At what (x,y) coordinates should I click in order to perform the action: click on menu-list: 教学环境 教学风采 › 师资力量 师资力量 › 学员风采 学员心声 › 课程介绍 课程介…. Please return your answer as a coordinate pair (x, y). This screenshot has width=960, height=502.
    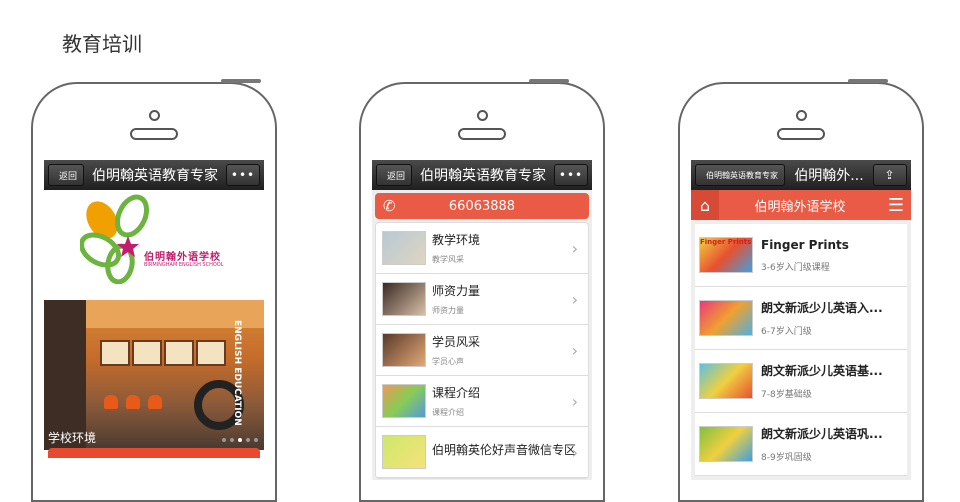
    Looking at the image, I should click on (482, 350).